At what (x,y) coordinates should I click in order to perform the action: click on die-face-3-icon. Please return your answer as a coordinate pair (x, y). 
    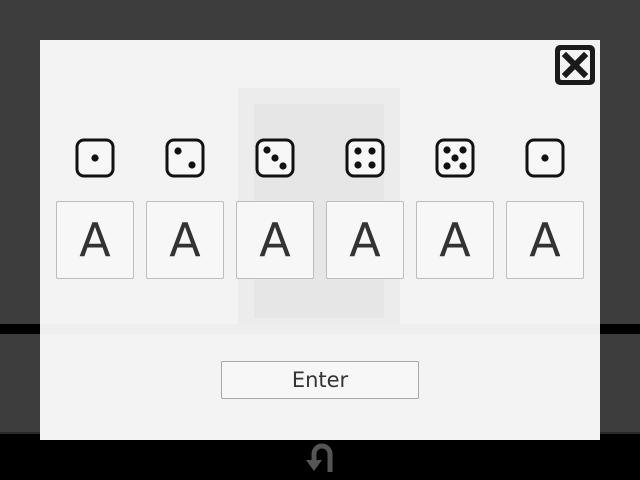
    Looking at the image, I should click on (275, 158).